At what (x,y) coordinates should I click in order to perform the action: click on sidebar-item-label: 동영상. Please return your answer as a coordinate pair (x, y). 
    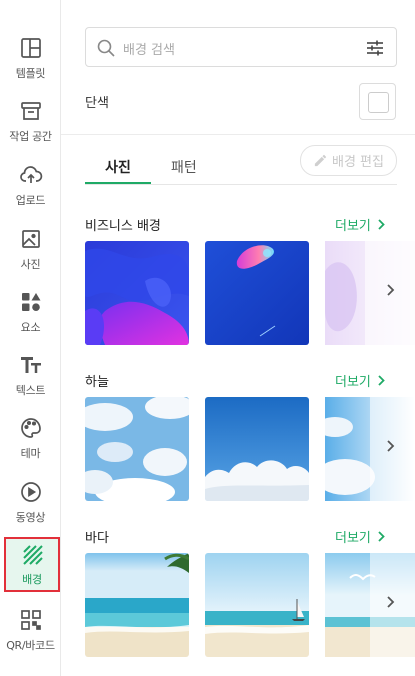
    Looking at the image, I should click on (30, 517).